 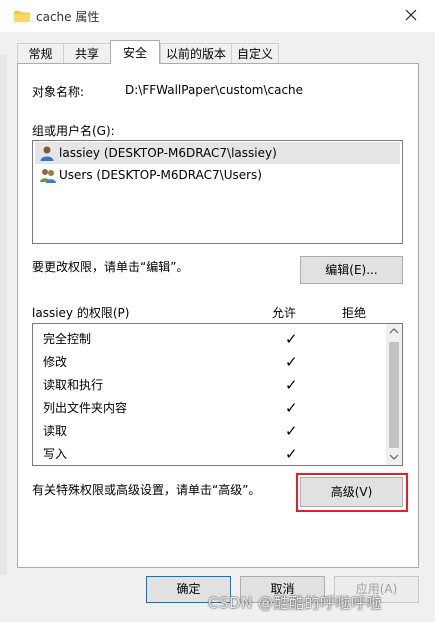 What do you see at coordinates (55, 431) in the screenshot?
I see `permission-name: 读取` at bounding box center [55, 431].